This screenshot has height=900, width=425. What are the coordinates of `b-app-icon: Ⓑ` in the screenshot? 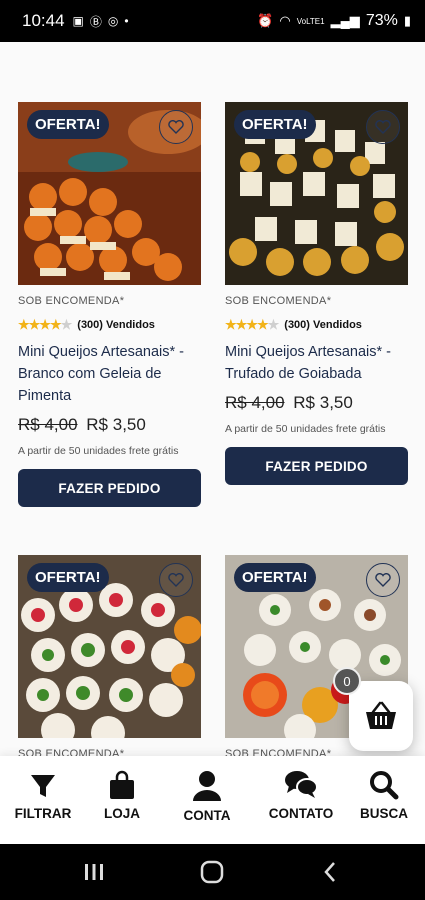 It's located at (95, 21).